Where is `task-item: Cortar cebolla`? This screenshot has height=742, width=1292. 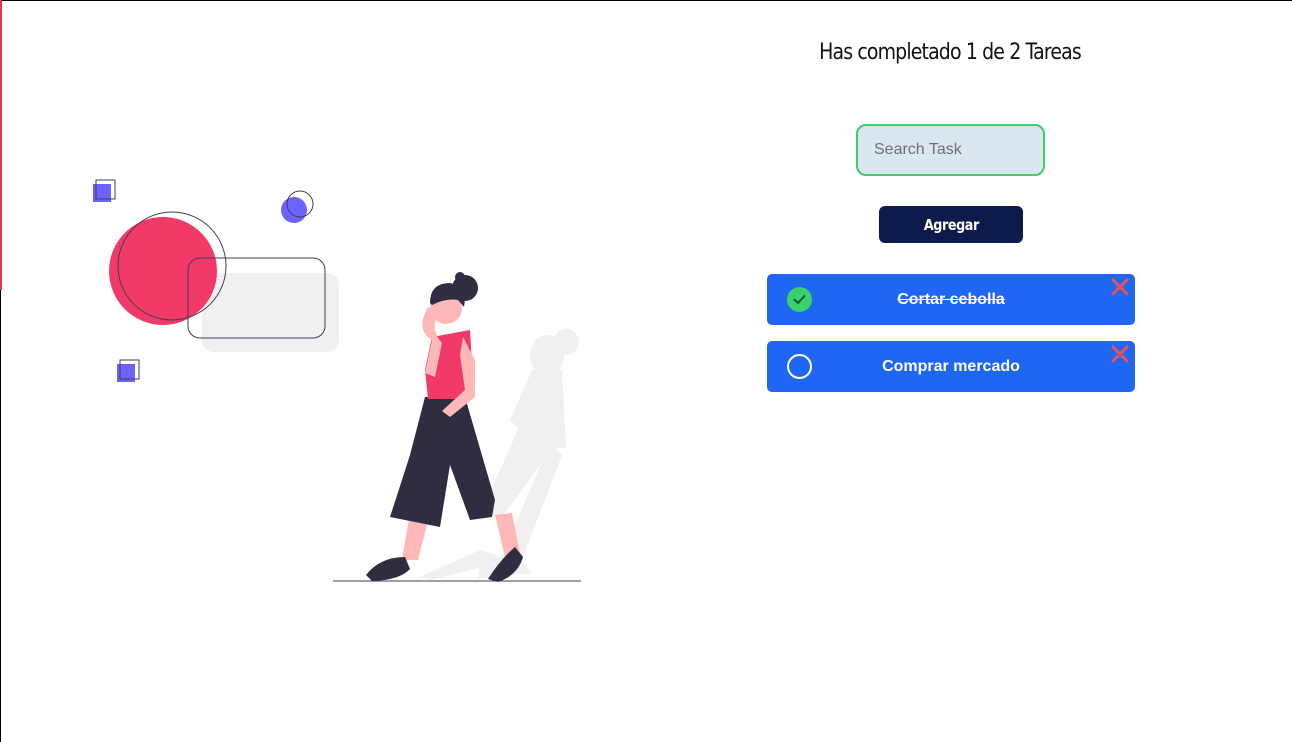
task-item: Cortar cebolla is located at coordinates (951, 299).